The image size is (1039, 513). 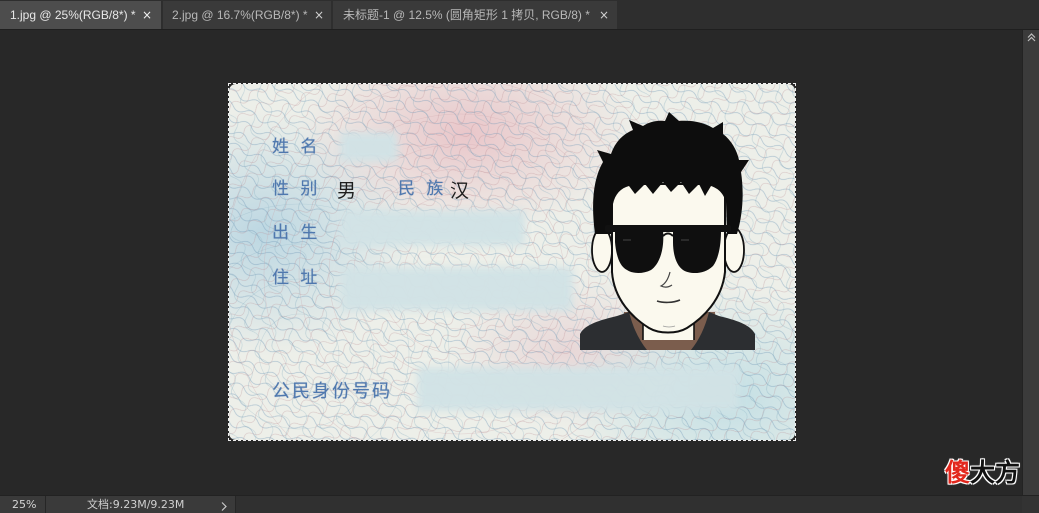 What do you see at coordinates (296, 189) in the screenshot?
I see `label-gender: 性 别` at bounding box center [296, 189].